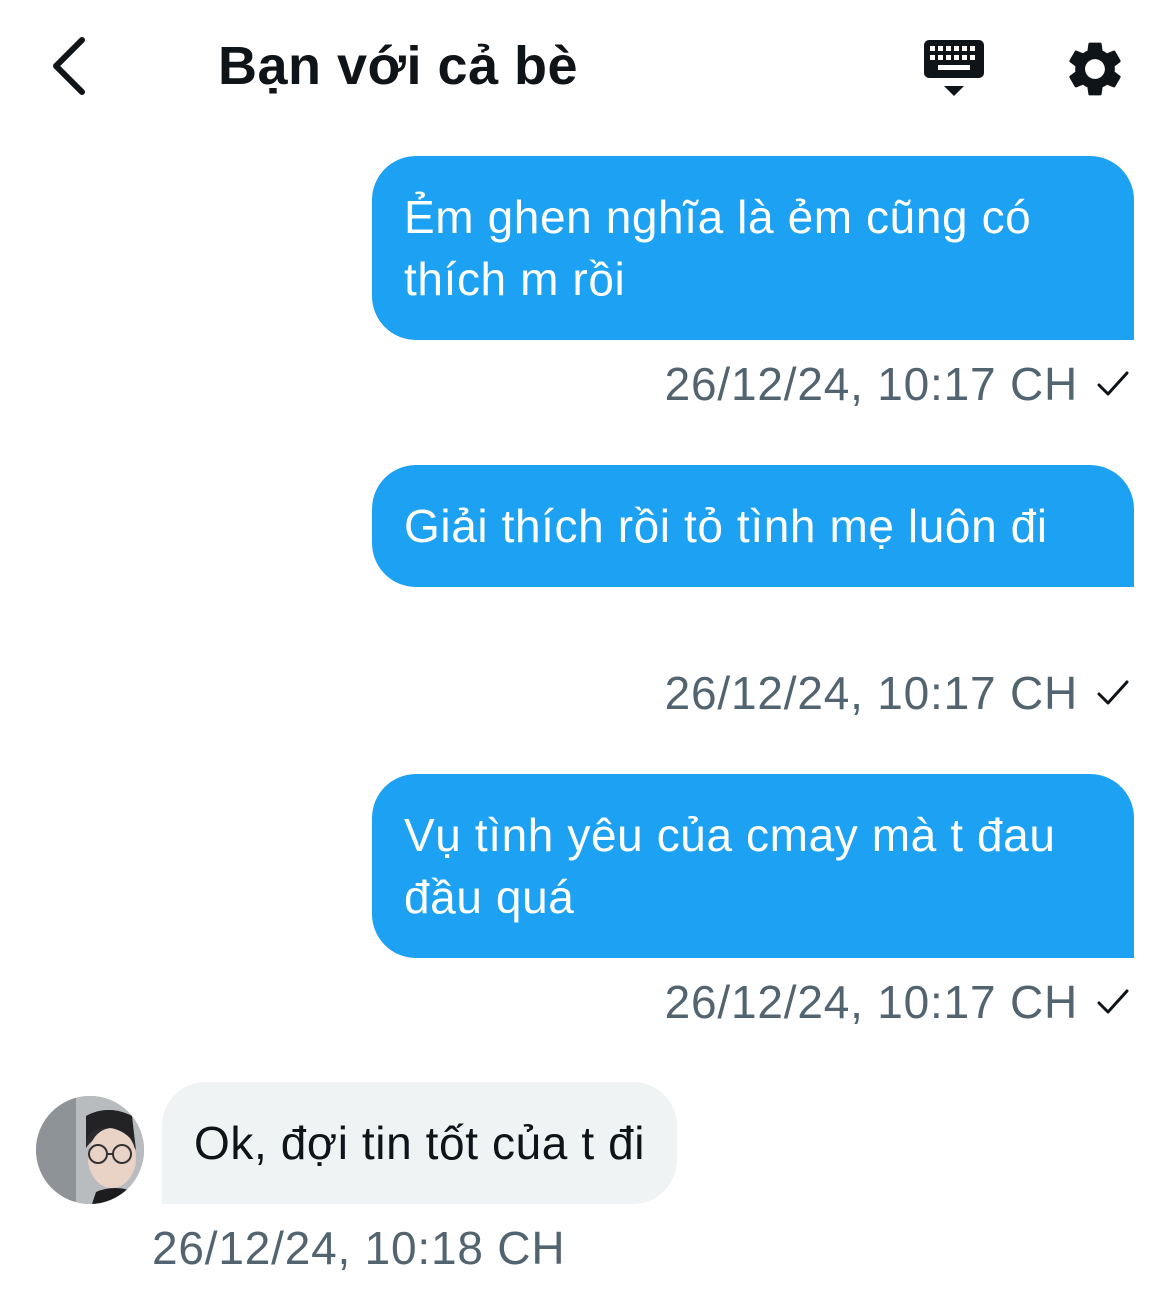  What do you see at coordinates (359, 1248) in the screenshot?
I see `message-timestamp: 26/12/24, 10:18 CH` at bounding box center [359, 1248].